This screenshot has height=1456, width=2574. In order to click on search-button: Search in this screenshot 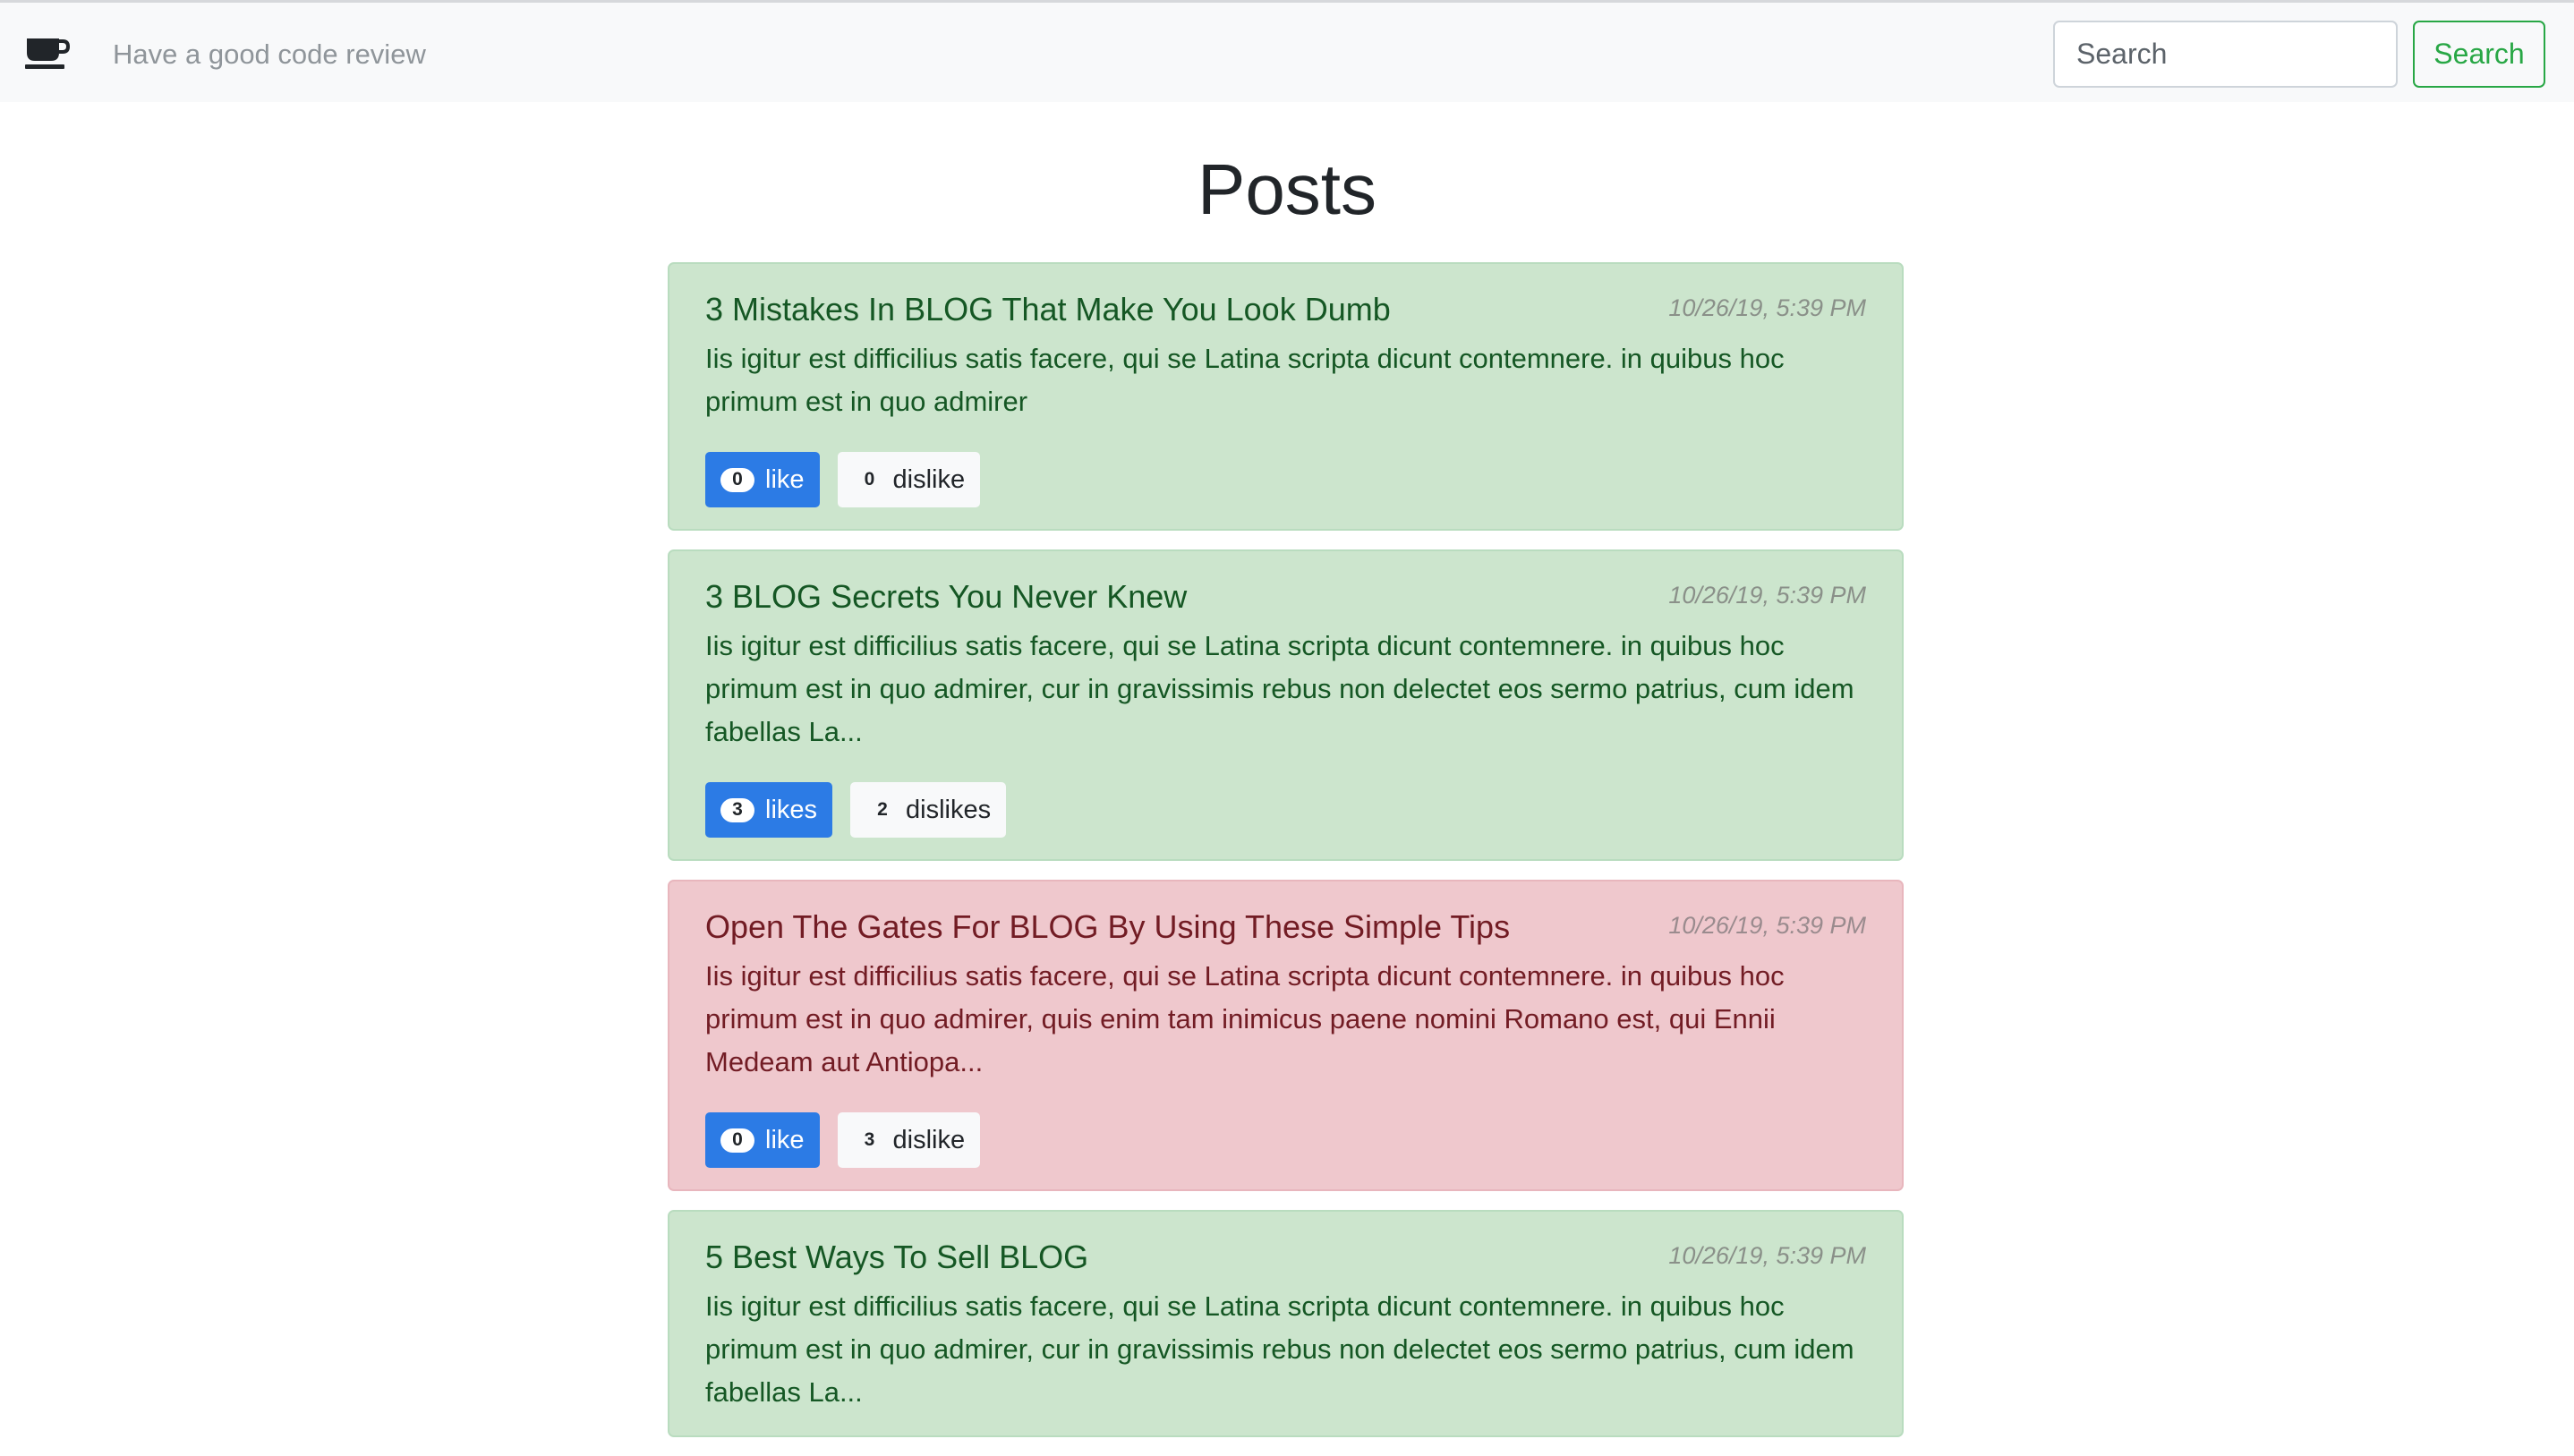, I will do `click(2479, 54)`.